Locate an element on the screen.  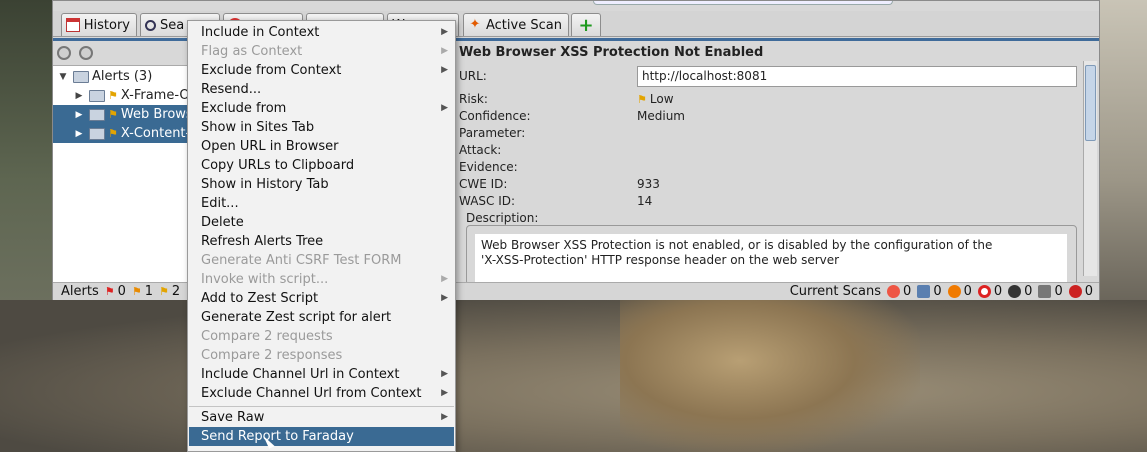
url-bar-edge is located at coordinates (743, 3).